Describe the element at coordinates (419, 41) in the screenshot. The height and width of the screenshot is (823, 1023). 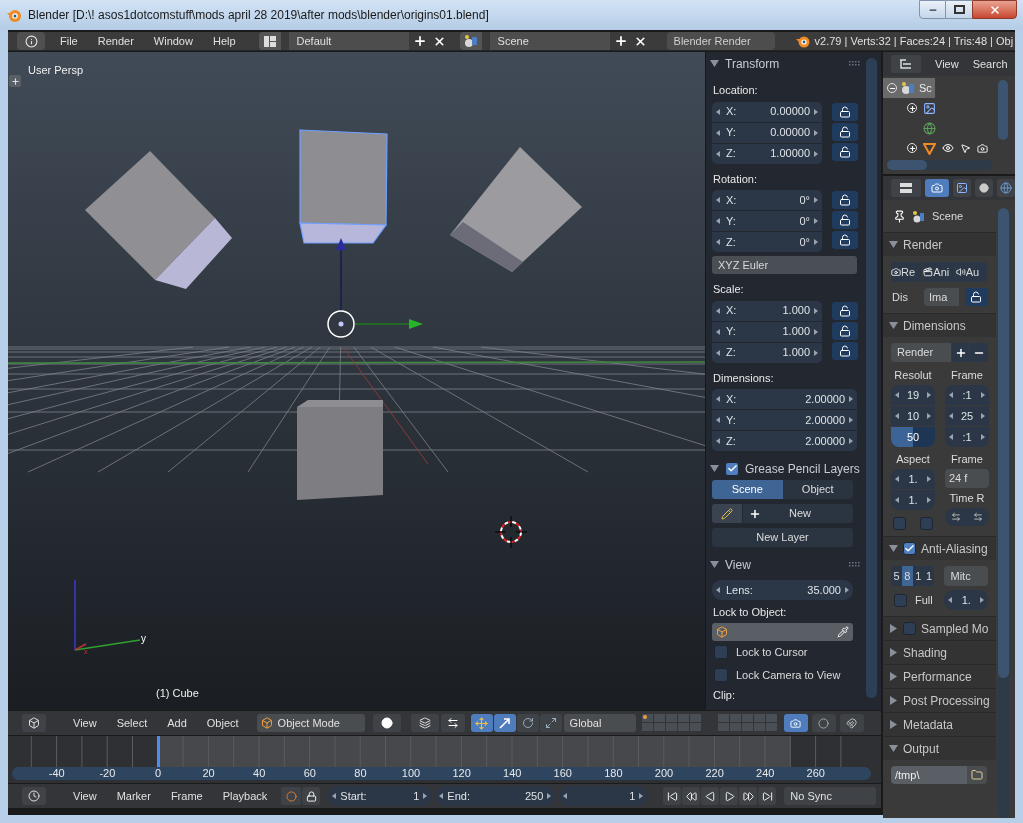
I see `add-icon` at that location.